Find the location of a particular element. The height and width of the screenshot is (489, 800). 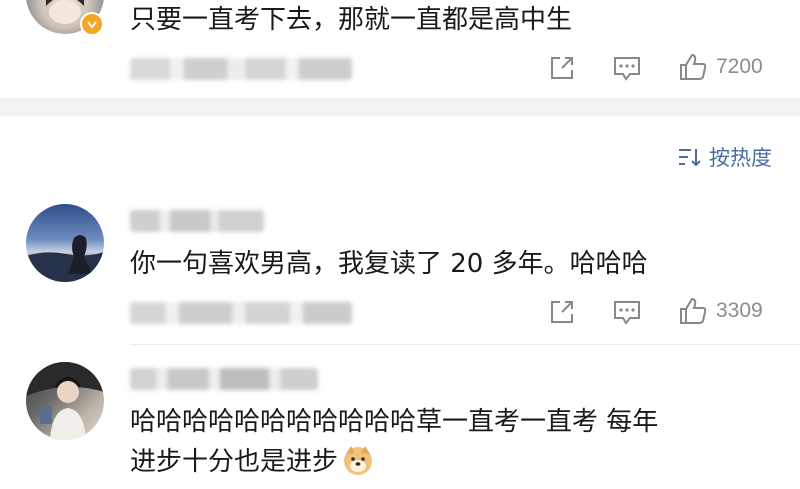

verified-icon is located at coordinates (92, 24).